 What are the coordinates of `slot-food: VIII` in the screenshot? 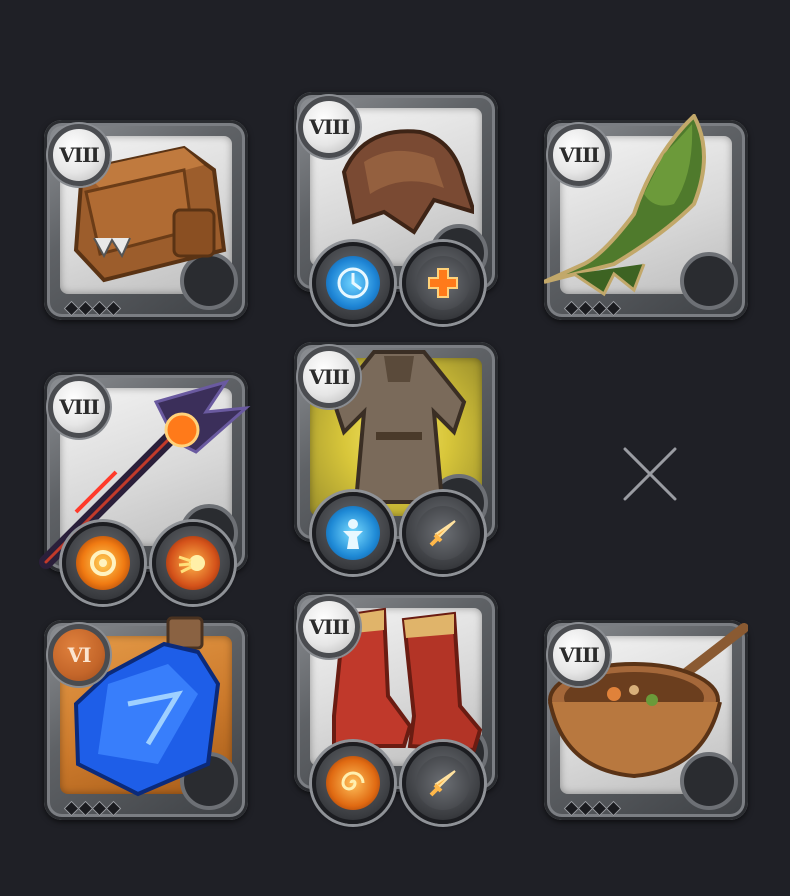 It's located at (646, 720).